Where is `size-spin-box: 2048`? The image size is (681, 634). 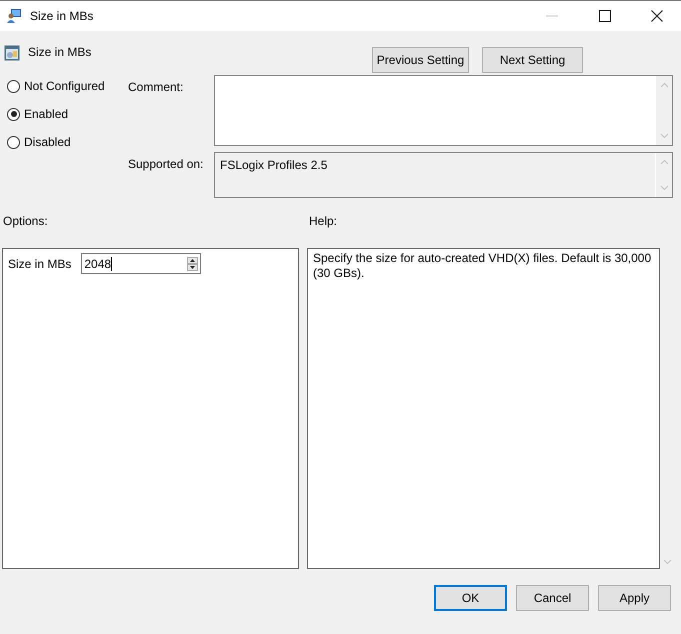 size-spin-box: 2048 is located at coordinates (141, 263).